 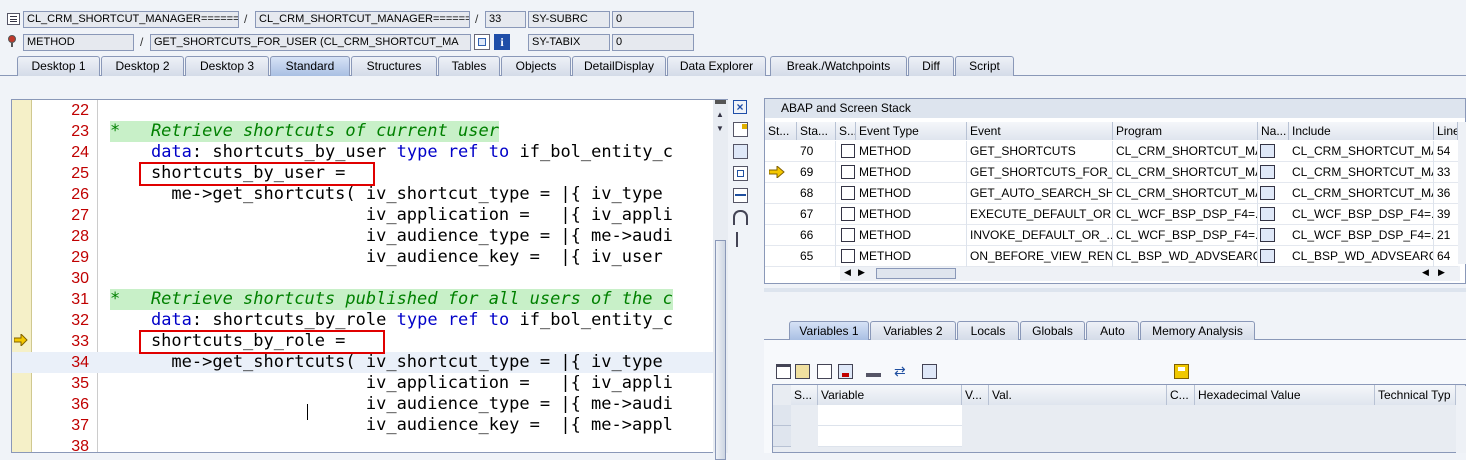 What do you see at coordinates (1197, 330) in the screenshot?
I see `tab-memory-analysis: Memory Analysis` at bounding box center [1197, 330].